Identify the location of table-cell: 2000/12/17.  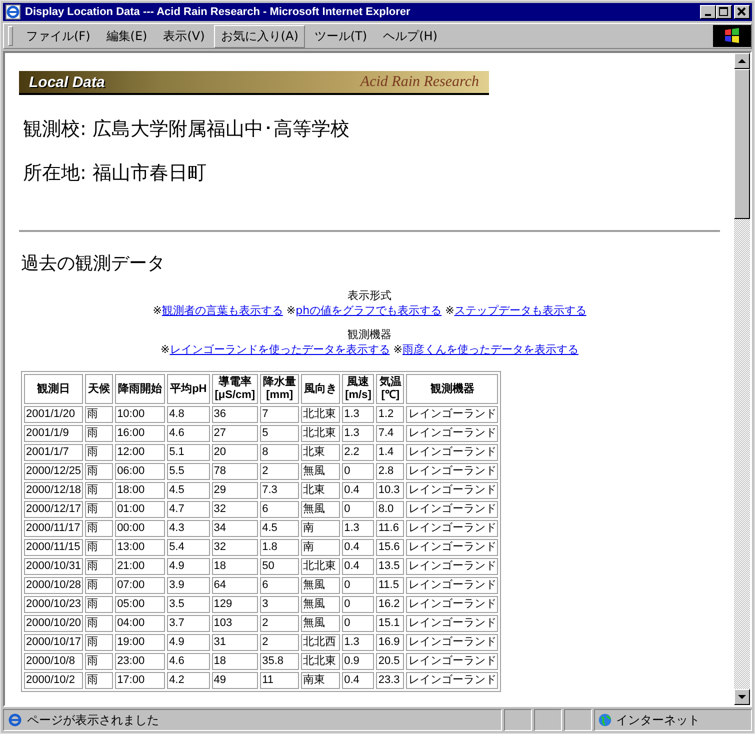
(54, 509).